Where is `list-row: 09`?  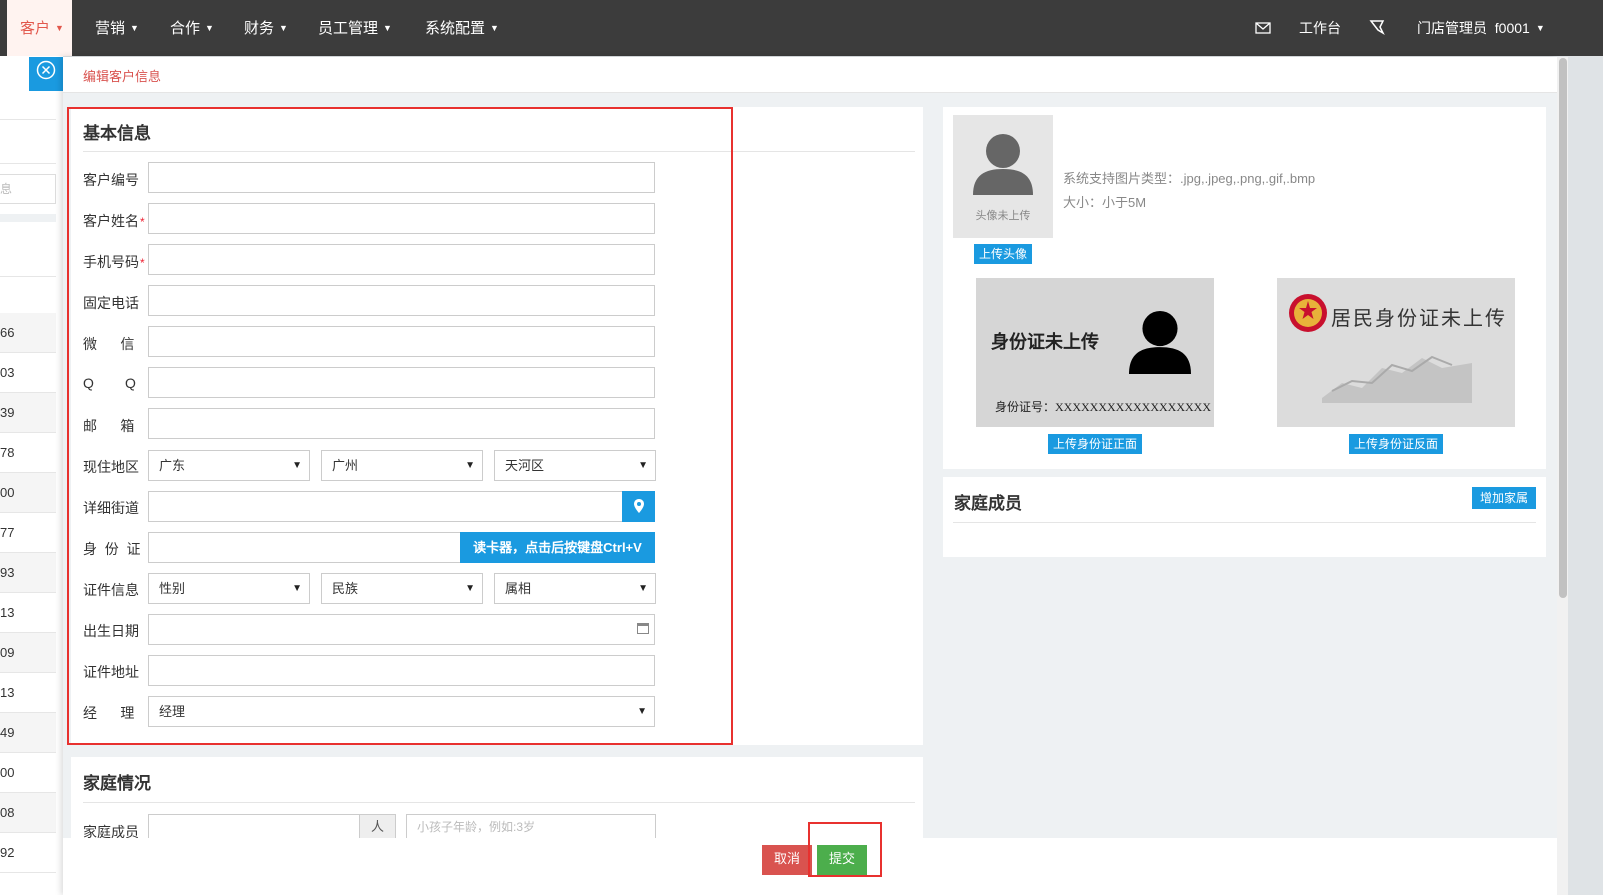
list-row: 09 is located at coordinates (28, 653).